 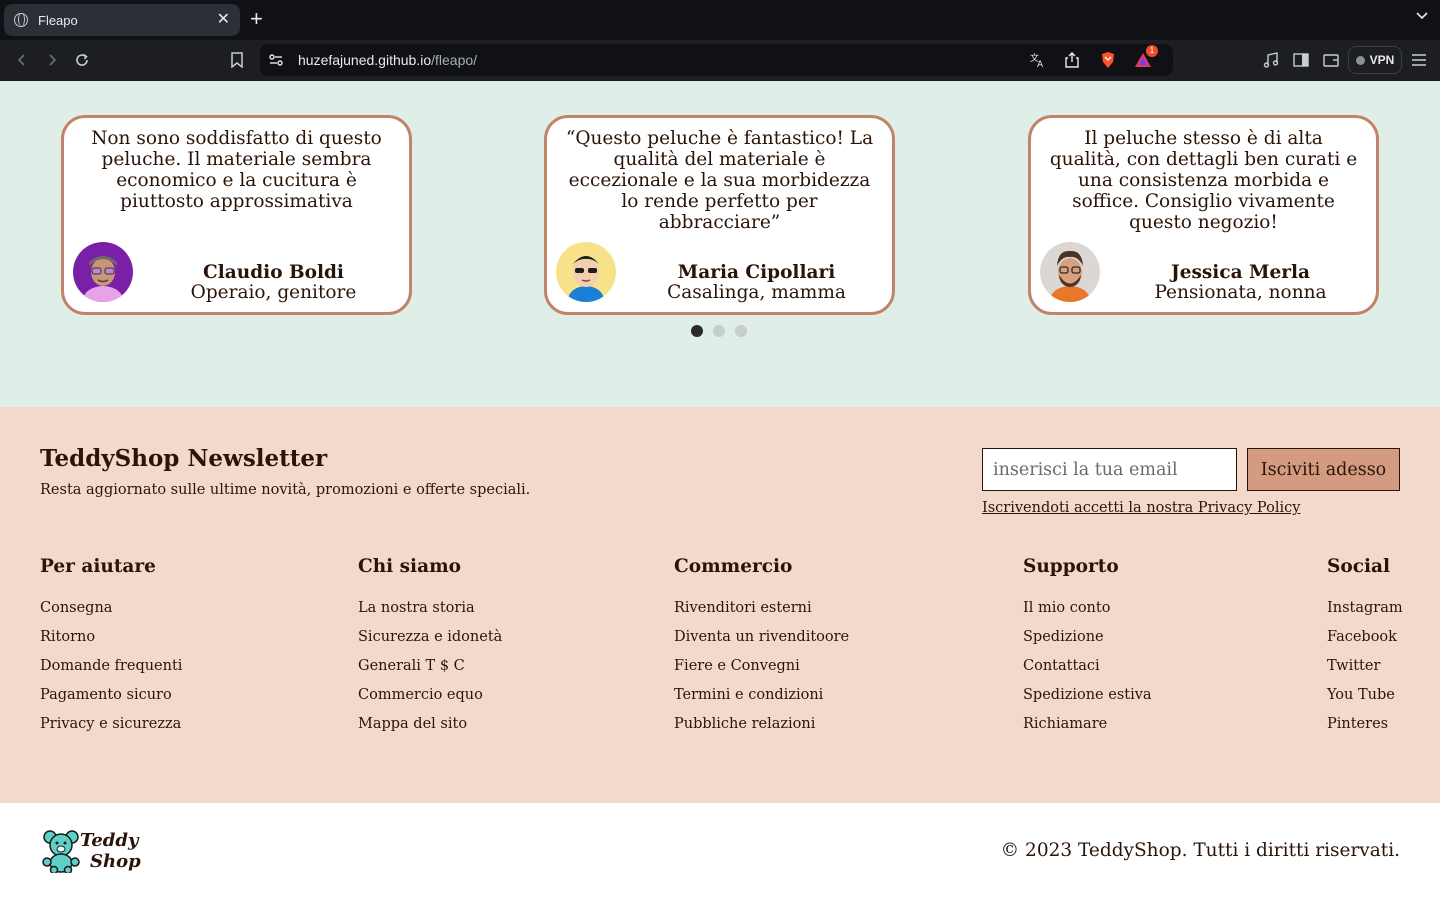 I want to click on footer-column-title: Supporto, so click(x=1071, y=566).